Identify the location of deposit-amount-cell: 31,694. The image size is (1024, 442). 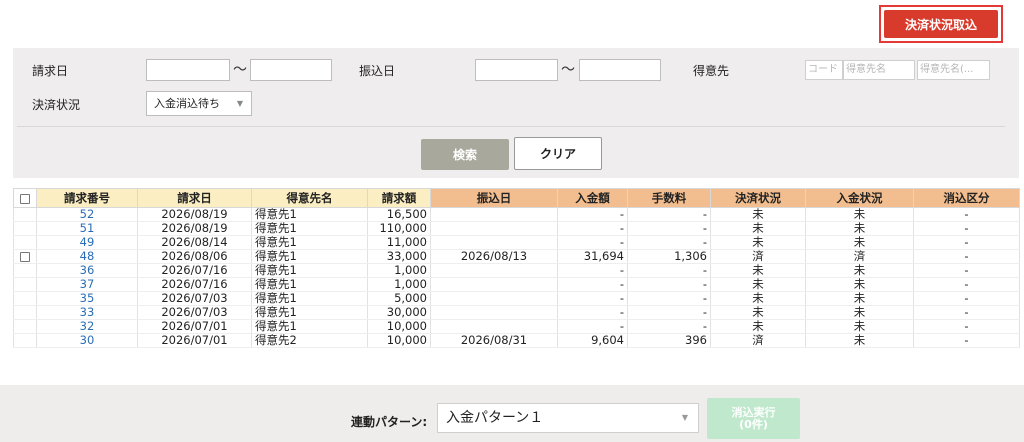
(592, 256).